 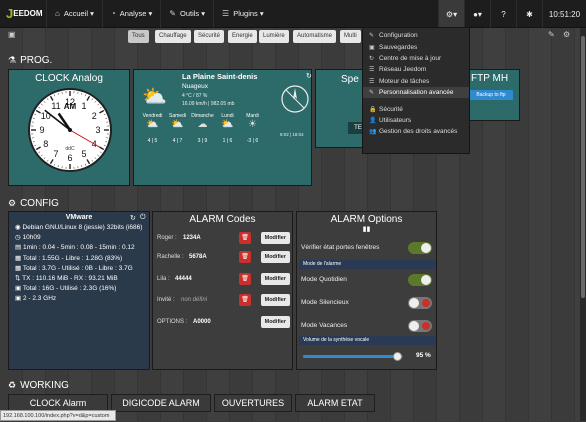 What do you see at coordinates (186, 14) in the screenshot?
I see `nav-outils: ✎Outils ▾` at bounding box center [186, 14].